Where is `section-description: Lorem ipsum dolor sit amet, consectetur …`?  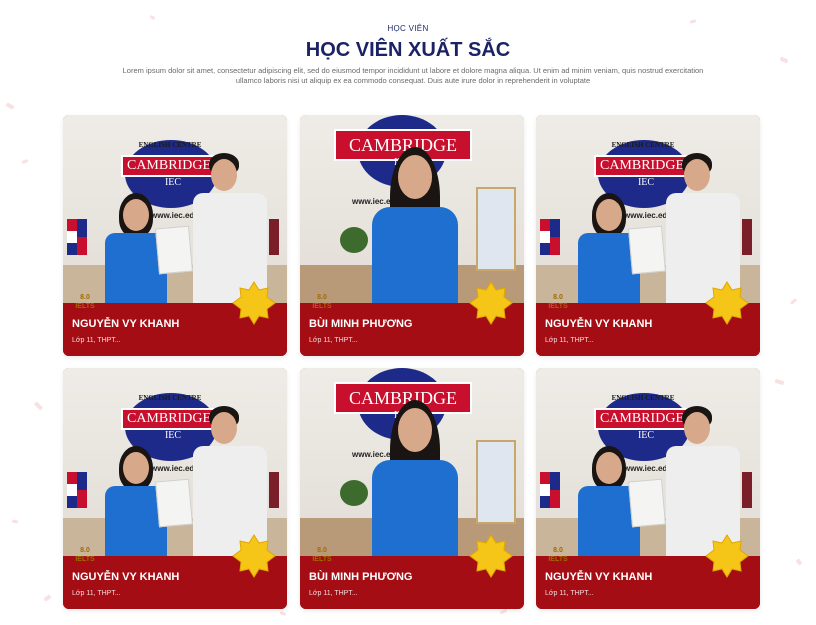 section-description: Lorem ipsum dolor sit amet, consectetur … is located at coordinates (413, 75).